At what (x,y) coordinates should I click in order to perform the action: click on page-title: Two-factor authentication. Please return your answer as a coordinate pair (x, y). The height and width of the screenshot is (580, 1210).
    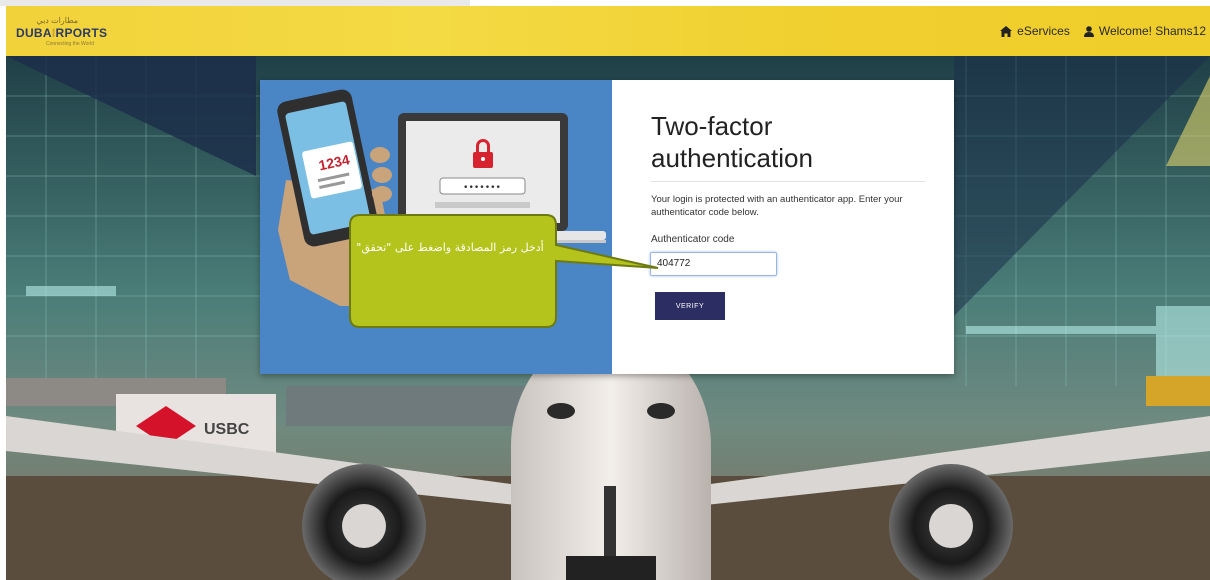
    Looking at the image, I should click on (732, 142).